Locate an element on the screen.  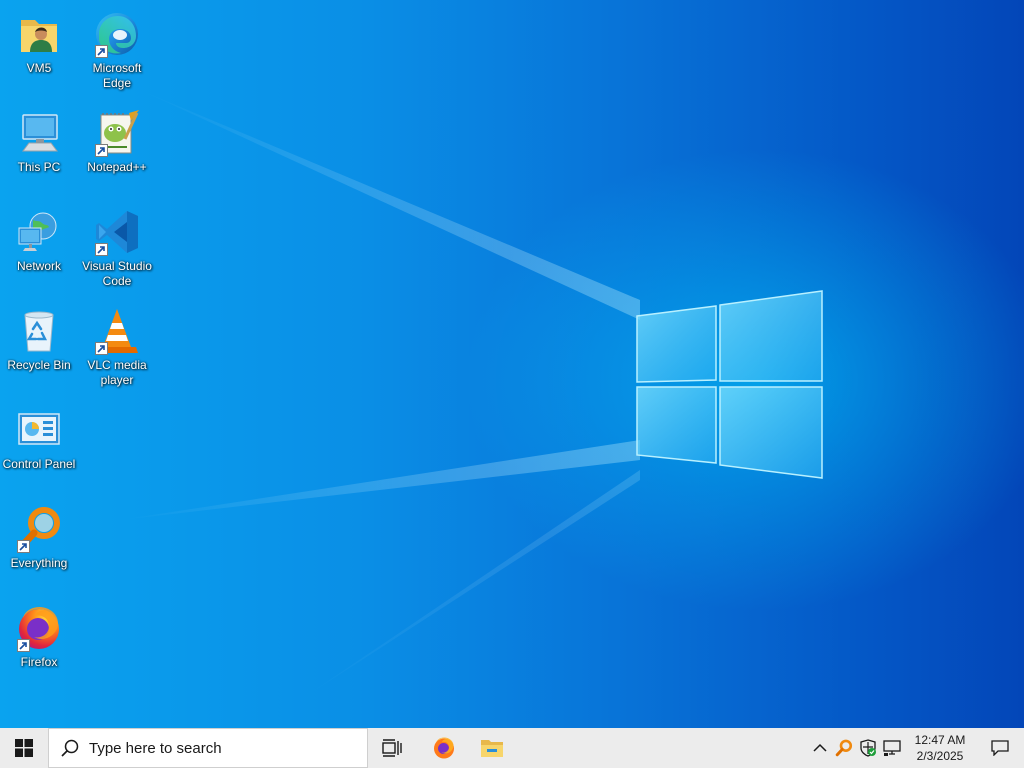
notification-icon is located at coordinates (1000, 748).